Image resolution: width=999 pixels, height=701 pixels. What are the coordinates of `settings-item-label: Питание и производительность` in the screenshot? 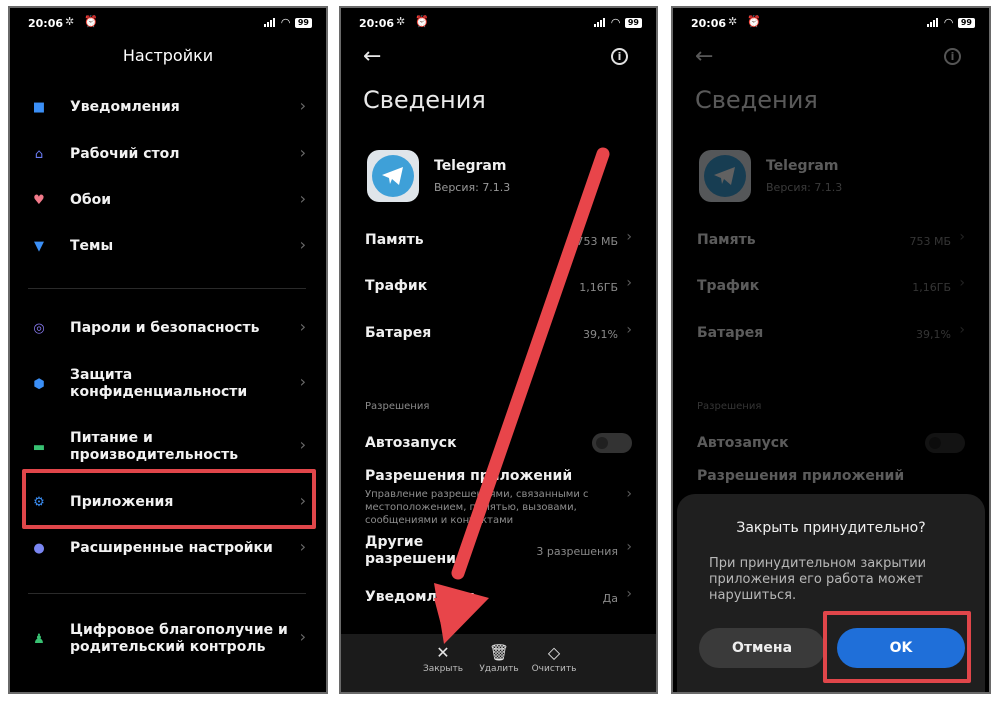 It's located at (154, 446).